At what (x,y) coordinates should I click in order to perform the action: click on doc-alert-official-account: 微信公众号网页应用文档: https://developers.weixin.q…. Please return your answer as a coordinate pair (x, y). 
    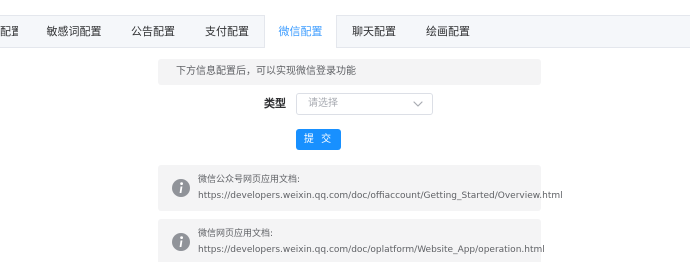
    Looking at the image, I should click on (360, 188).